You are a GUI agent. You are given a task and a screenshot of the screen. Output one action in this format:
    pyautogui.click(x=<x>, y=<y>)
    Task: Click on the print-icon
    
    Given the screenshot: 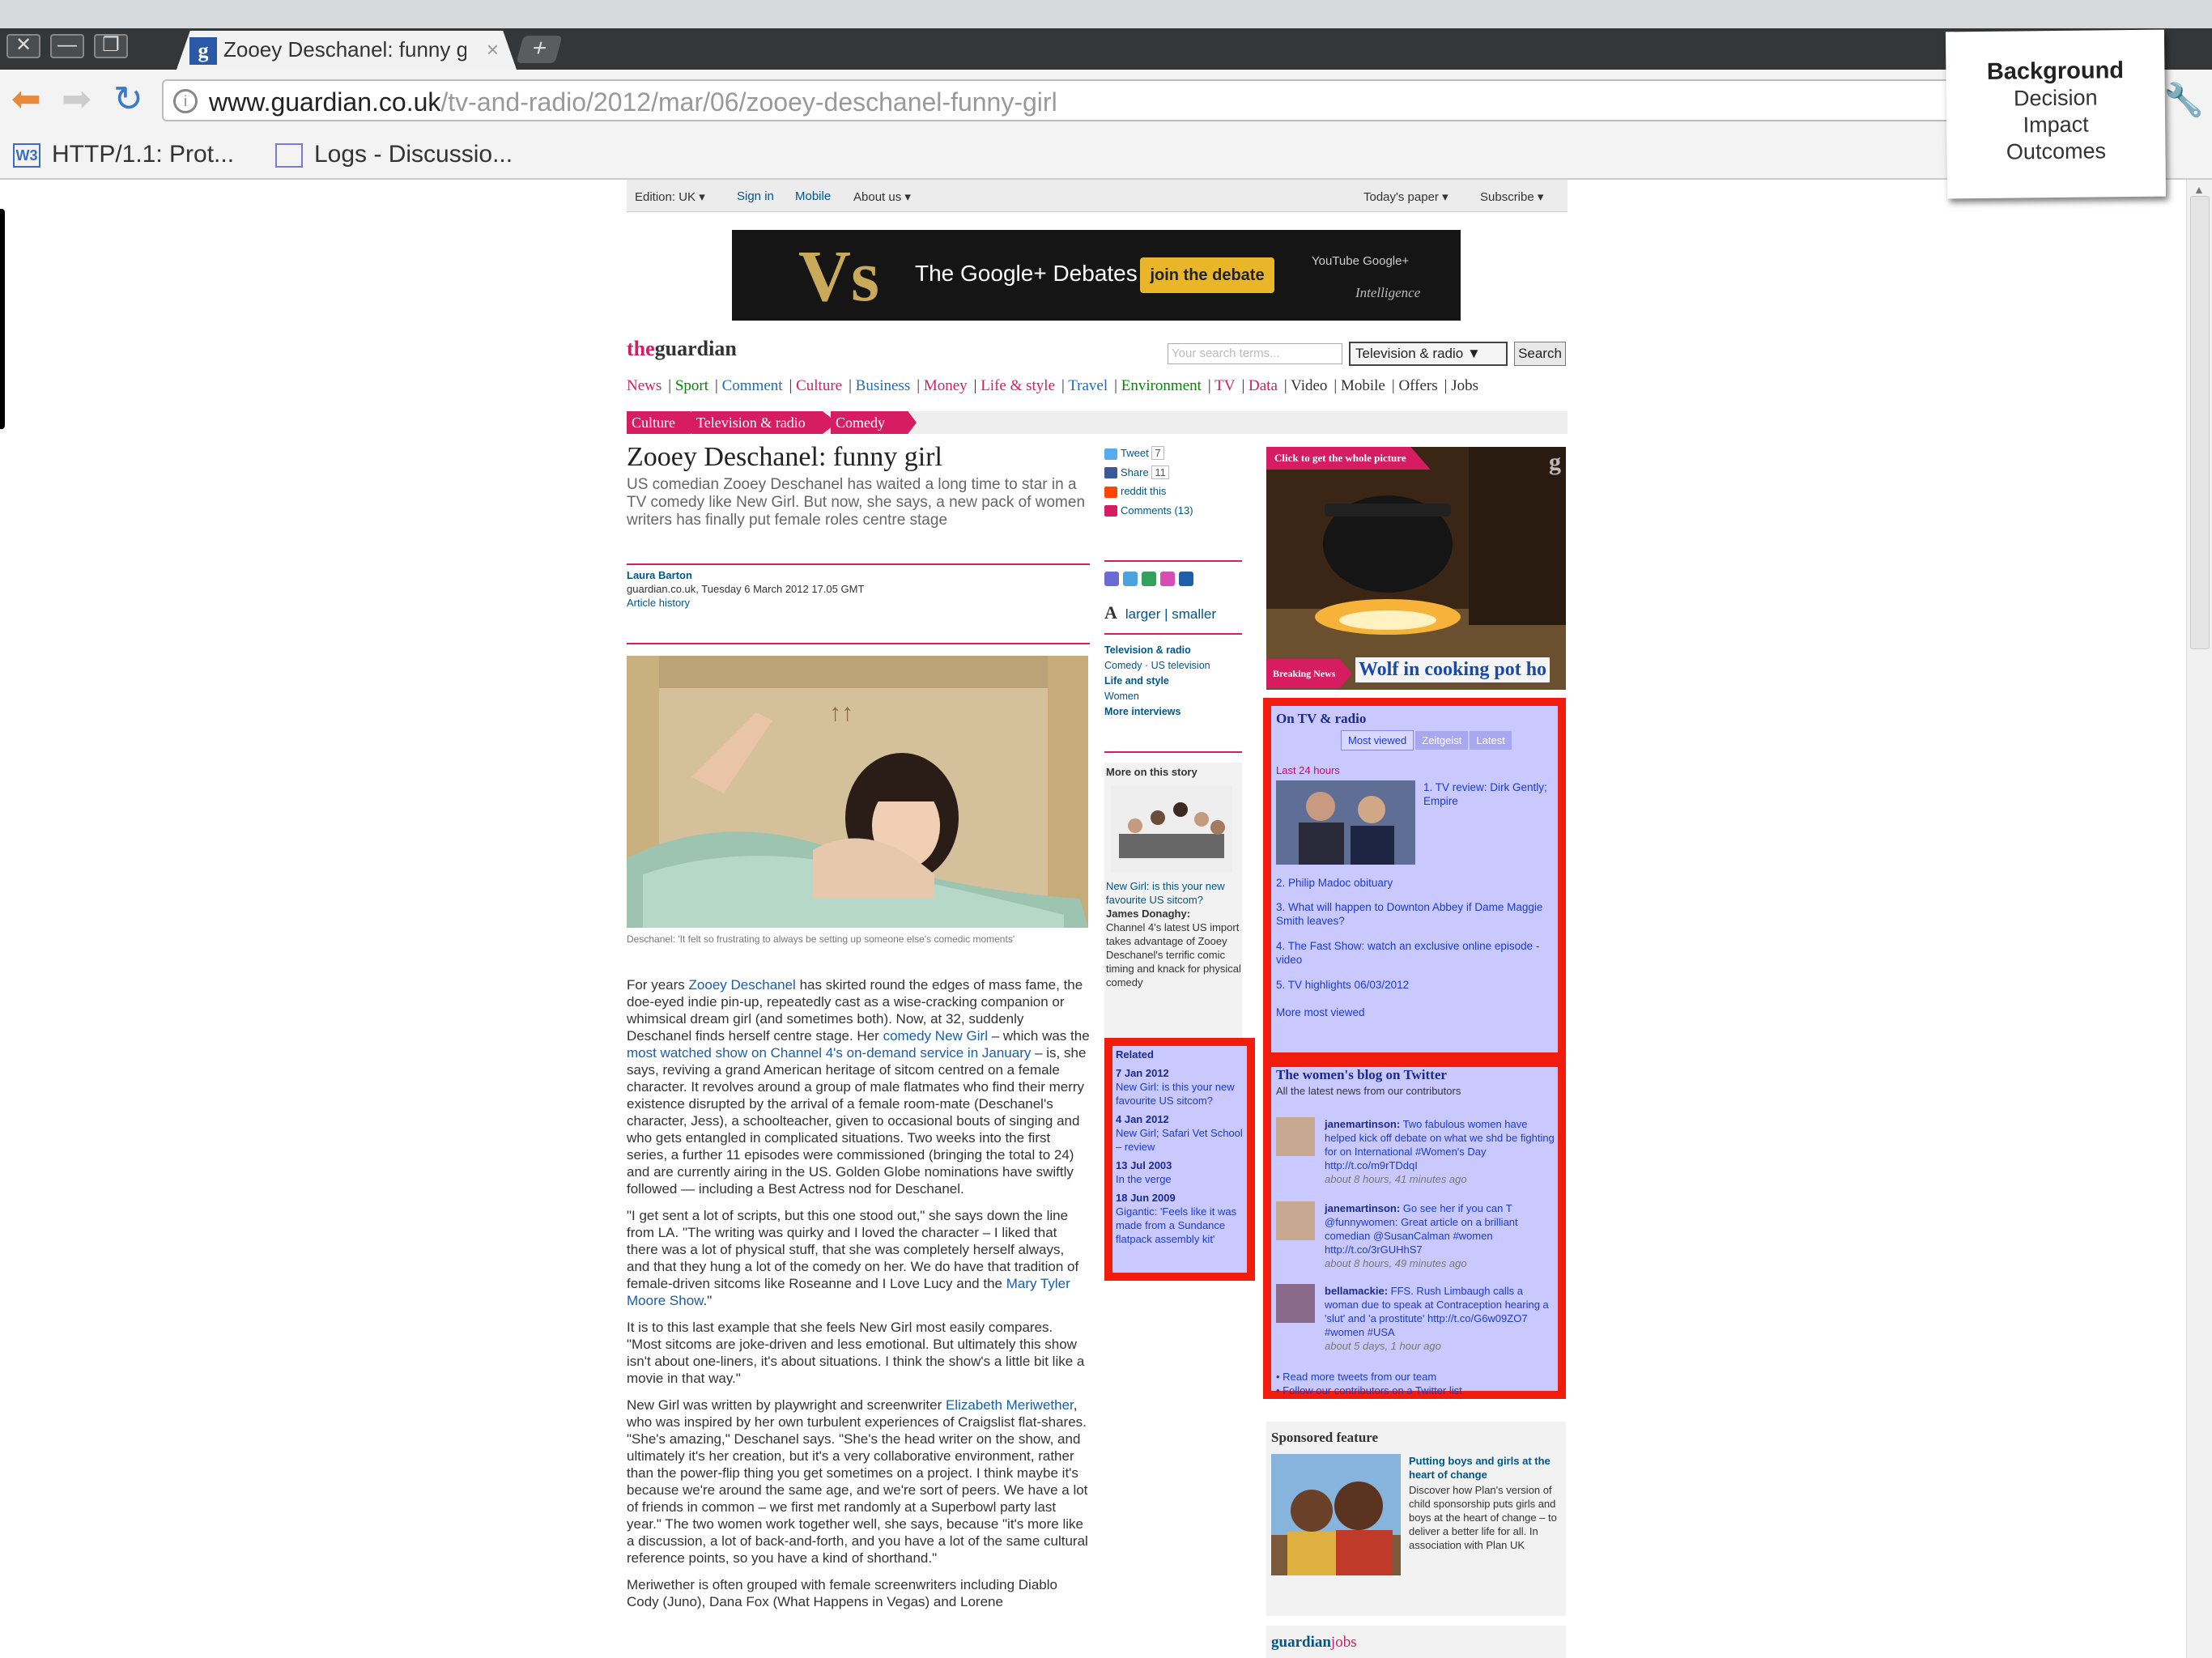 What is the action you would take?
    pyautogui.click(x=1112, y=579)
    